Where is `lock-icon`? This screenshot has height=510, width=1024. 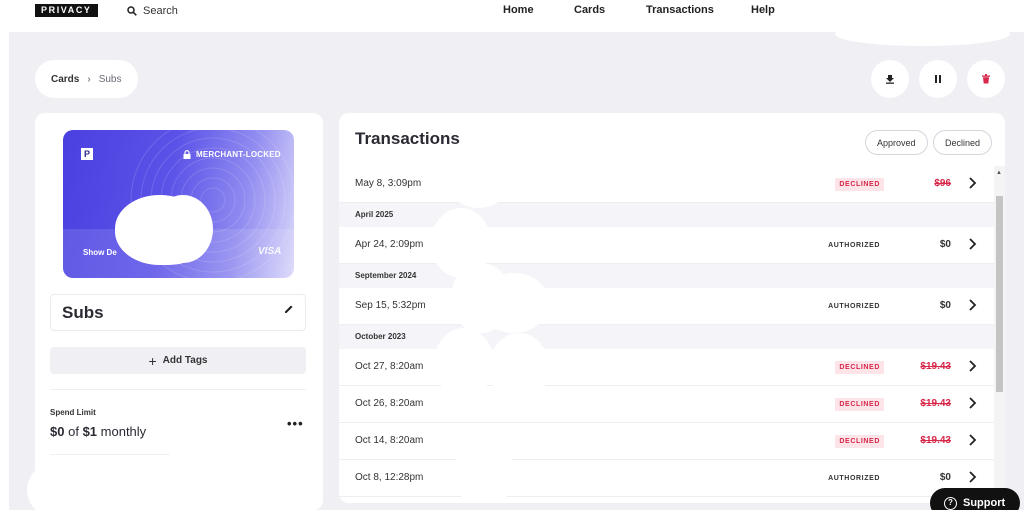 lock-icon is located at coordinates (187, 154).